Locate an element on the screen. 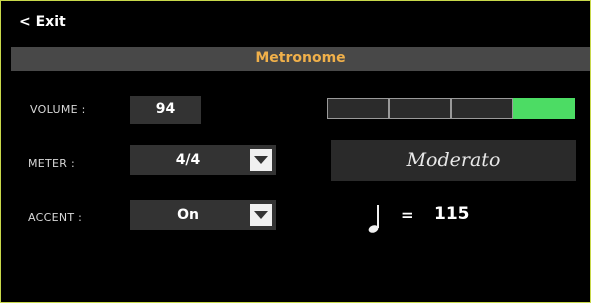 The height and width of the screenshot is (303, 591). title-bar: Metronome is located at coordinates (300, 59).